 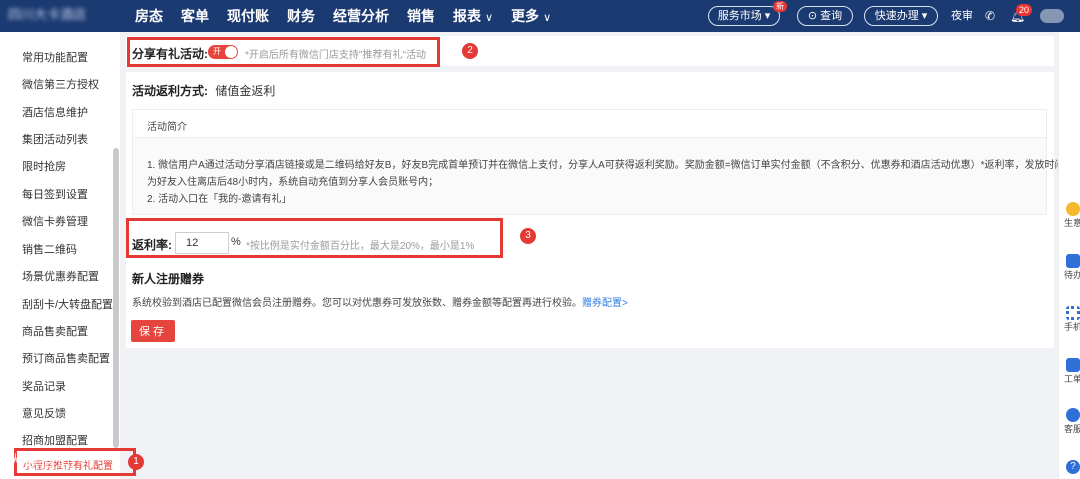 What do you see at coordinates (153, 331) in the screenshot?
I see `save-button: 保存` at bounding box center [153, 331].